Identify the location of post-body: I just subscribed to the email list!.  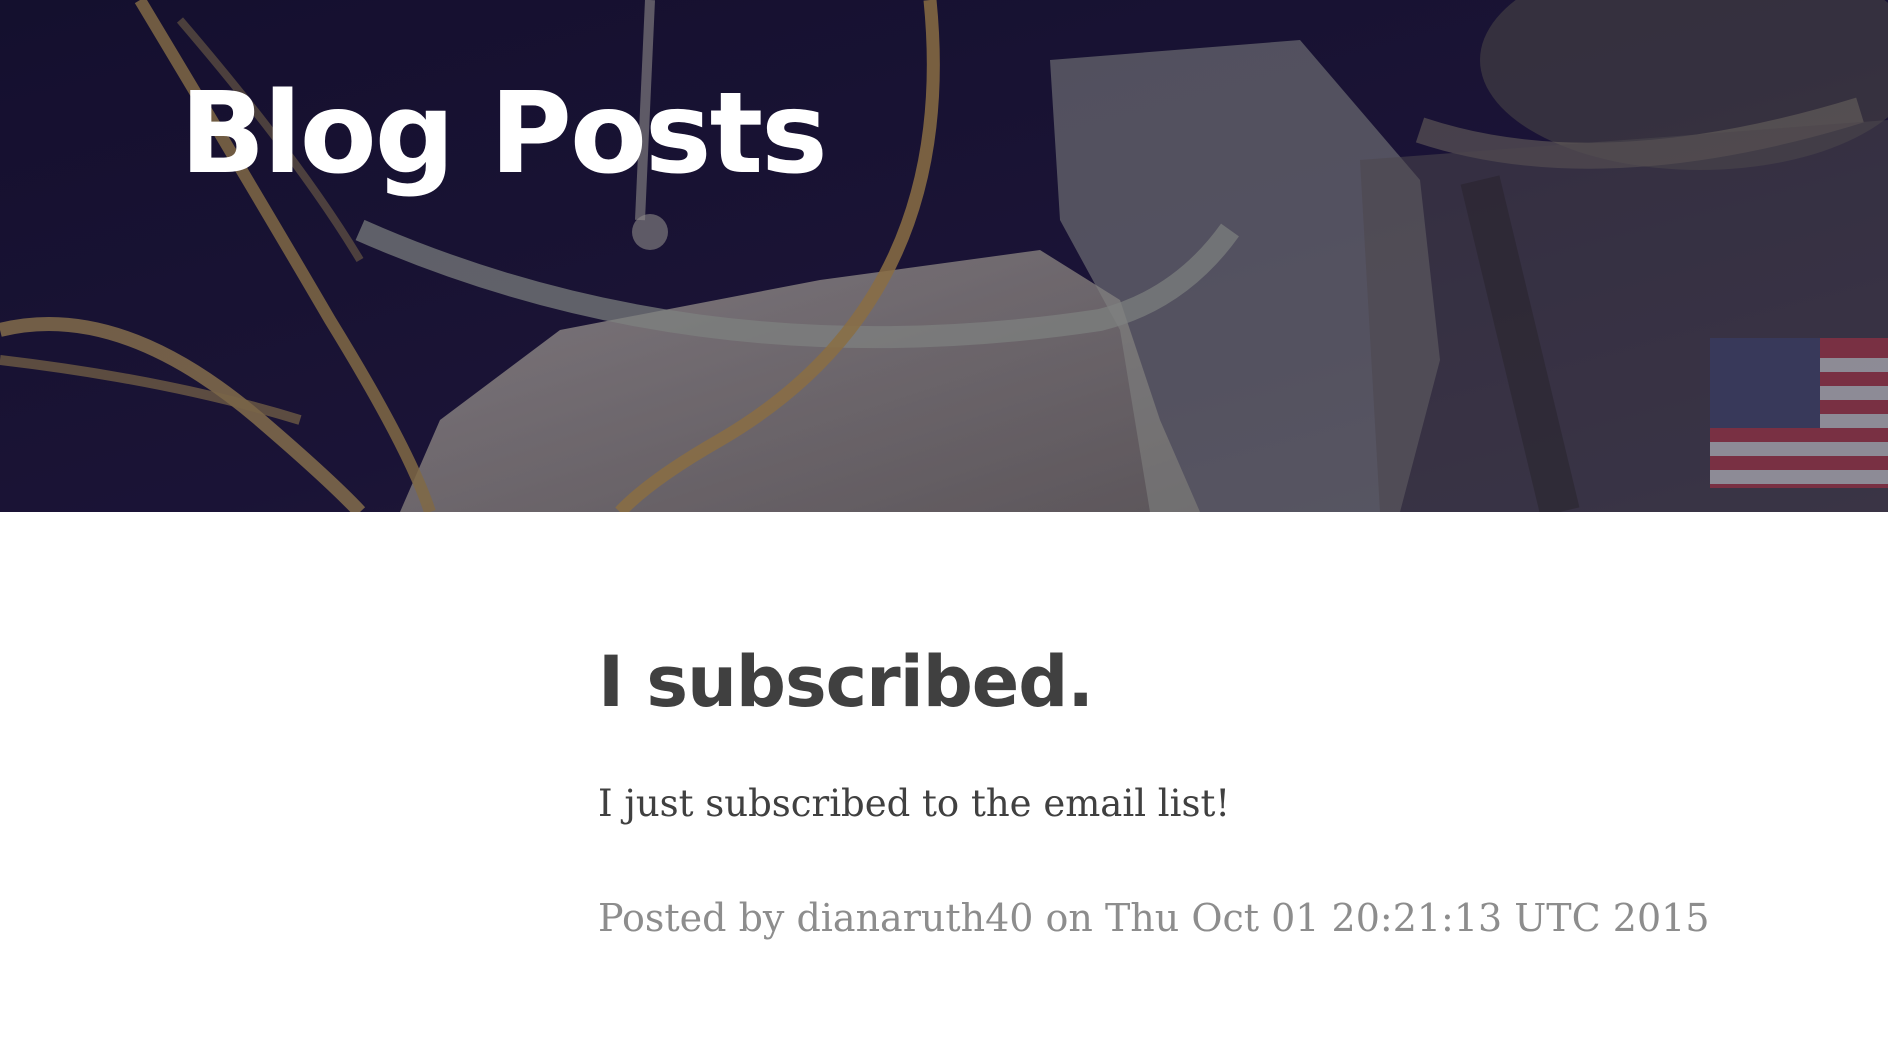
(914, 803).